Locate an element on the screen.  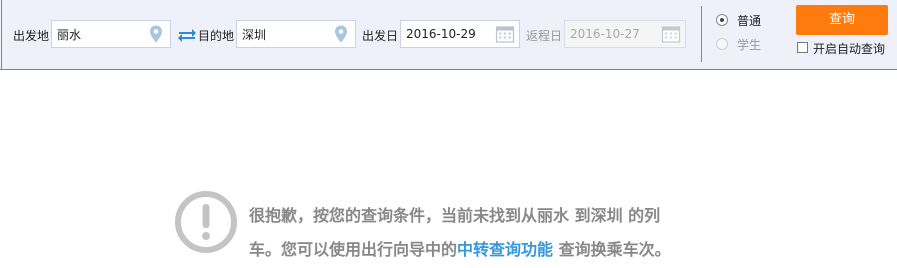
depart-date-field is located at coordinates (460, 34).